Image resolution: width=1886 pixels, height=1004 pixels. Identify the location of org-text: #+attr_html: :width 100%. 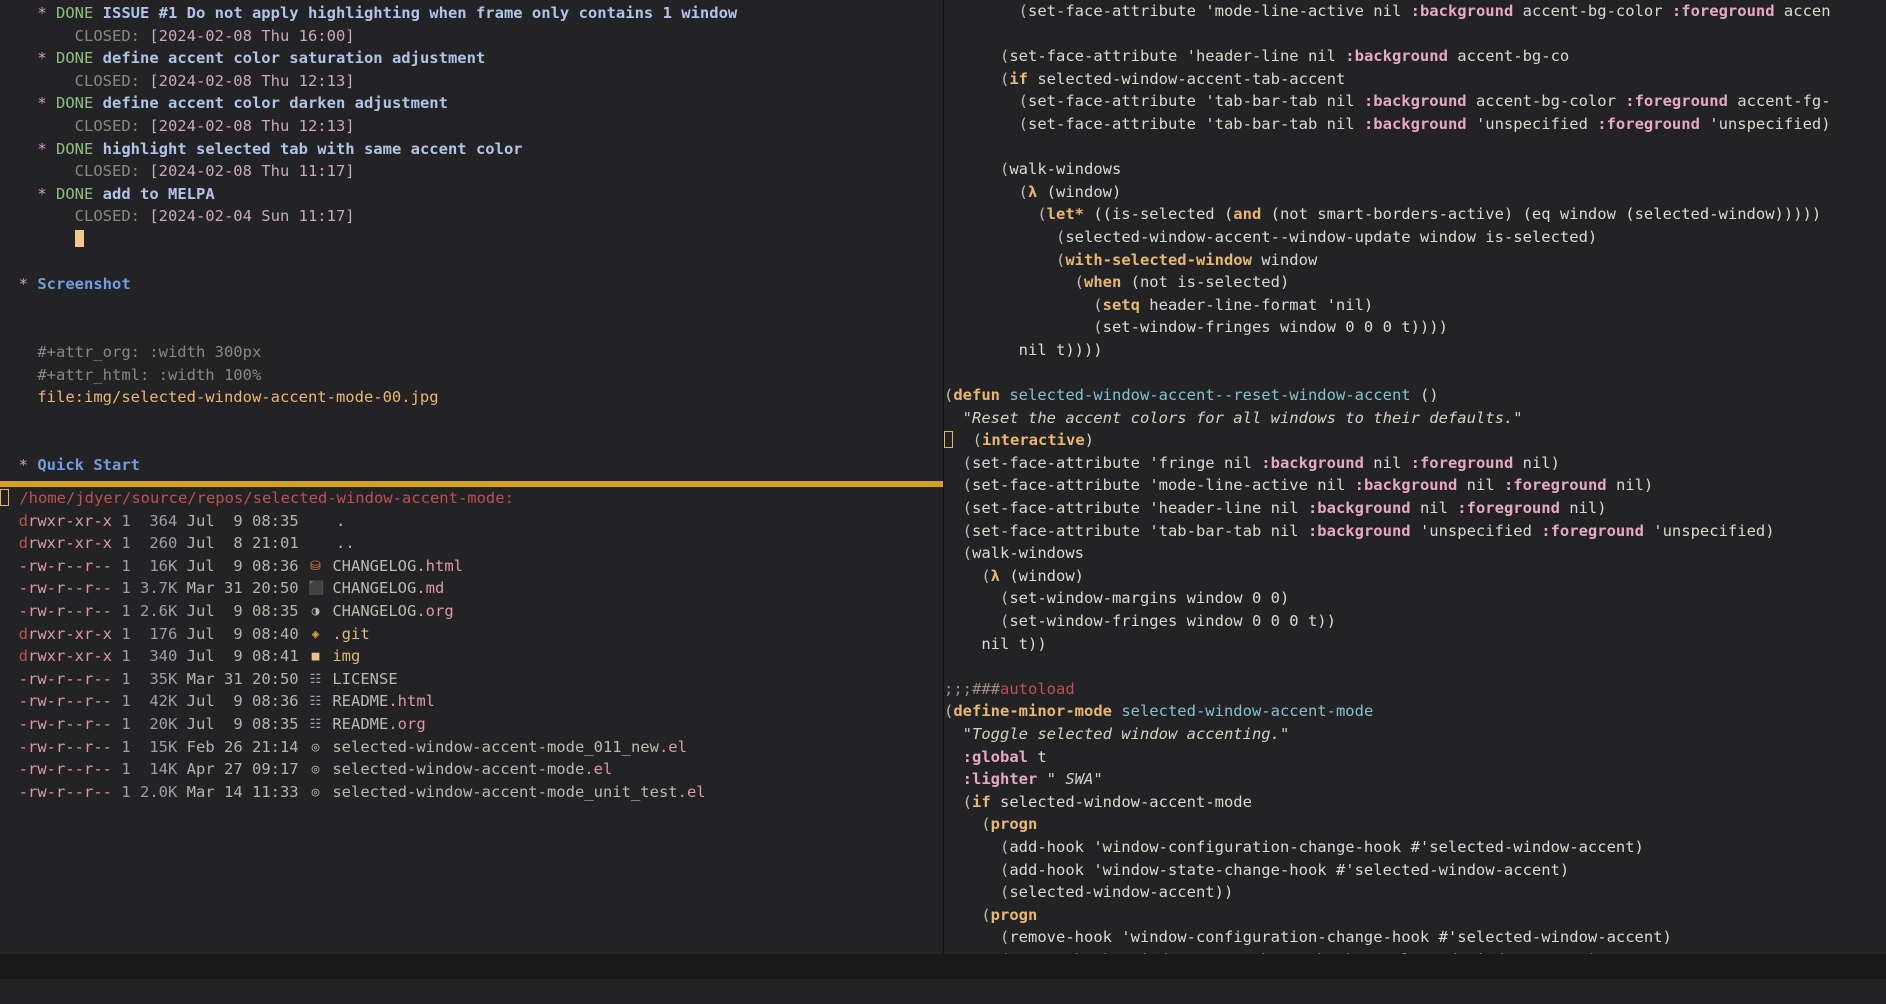
(149, 374).